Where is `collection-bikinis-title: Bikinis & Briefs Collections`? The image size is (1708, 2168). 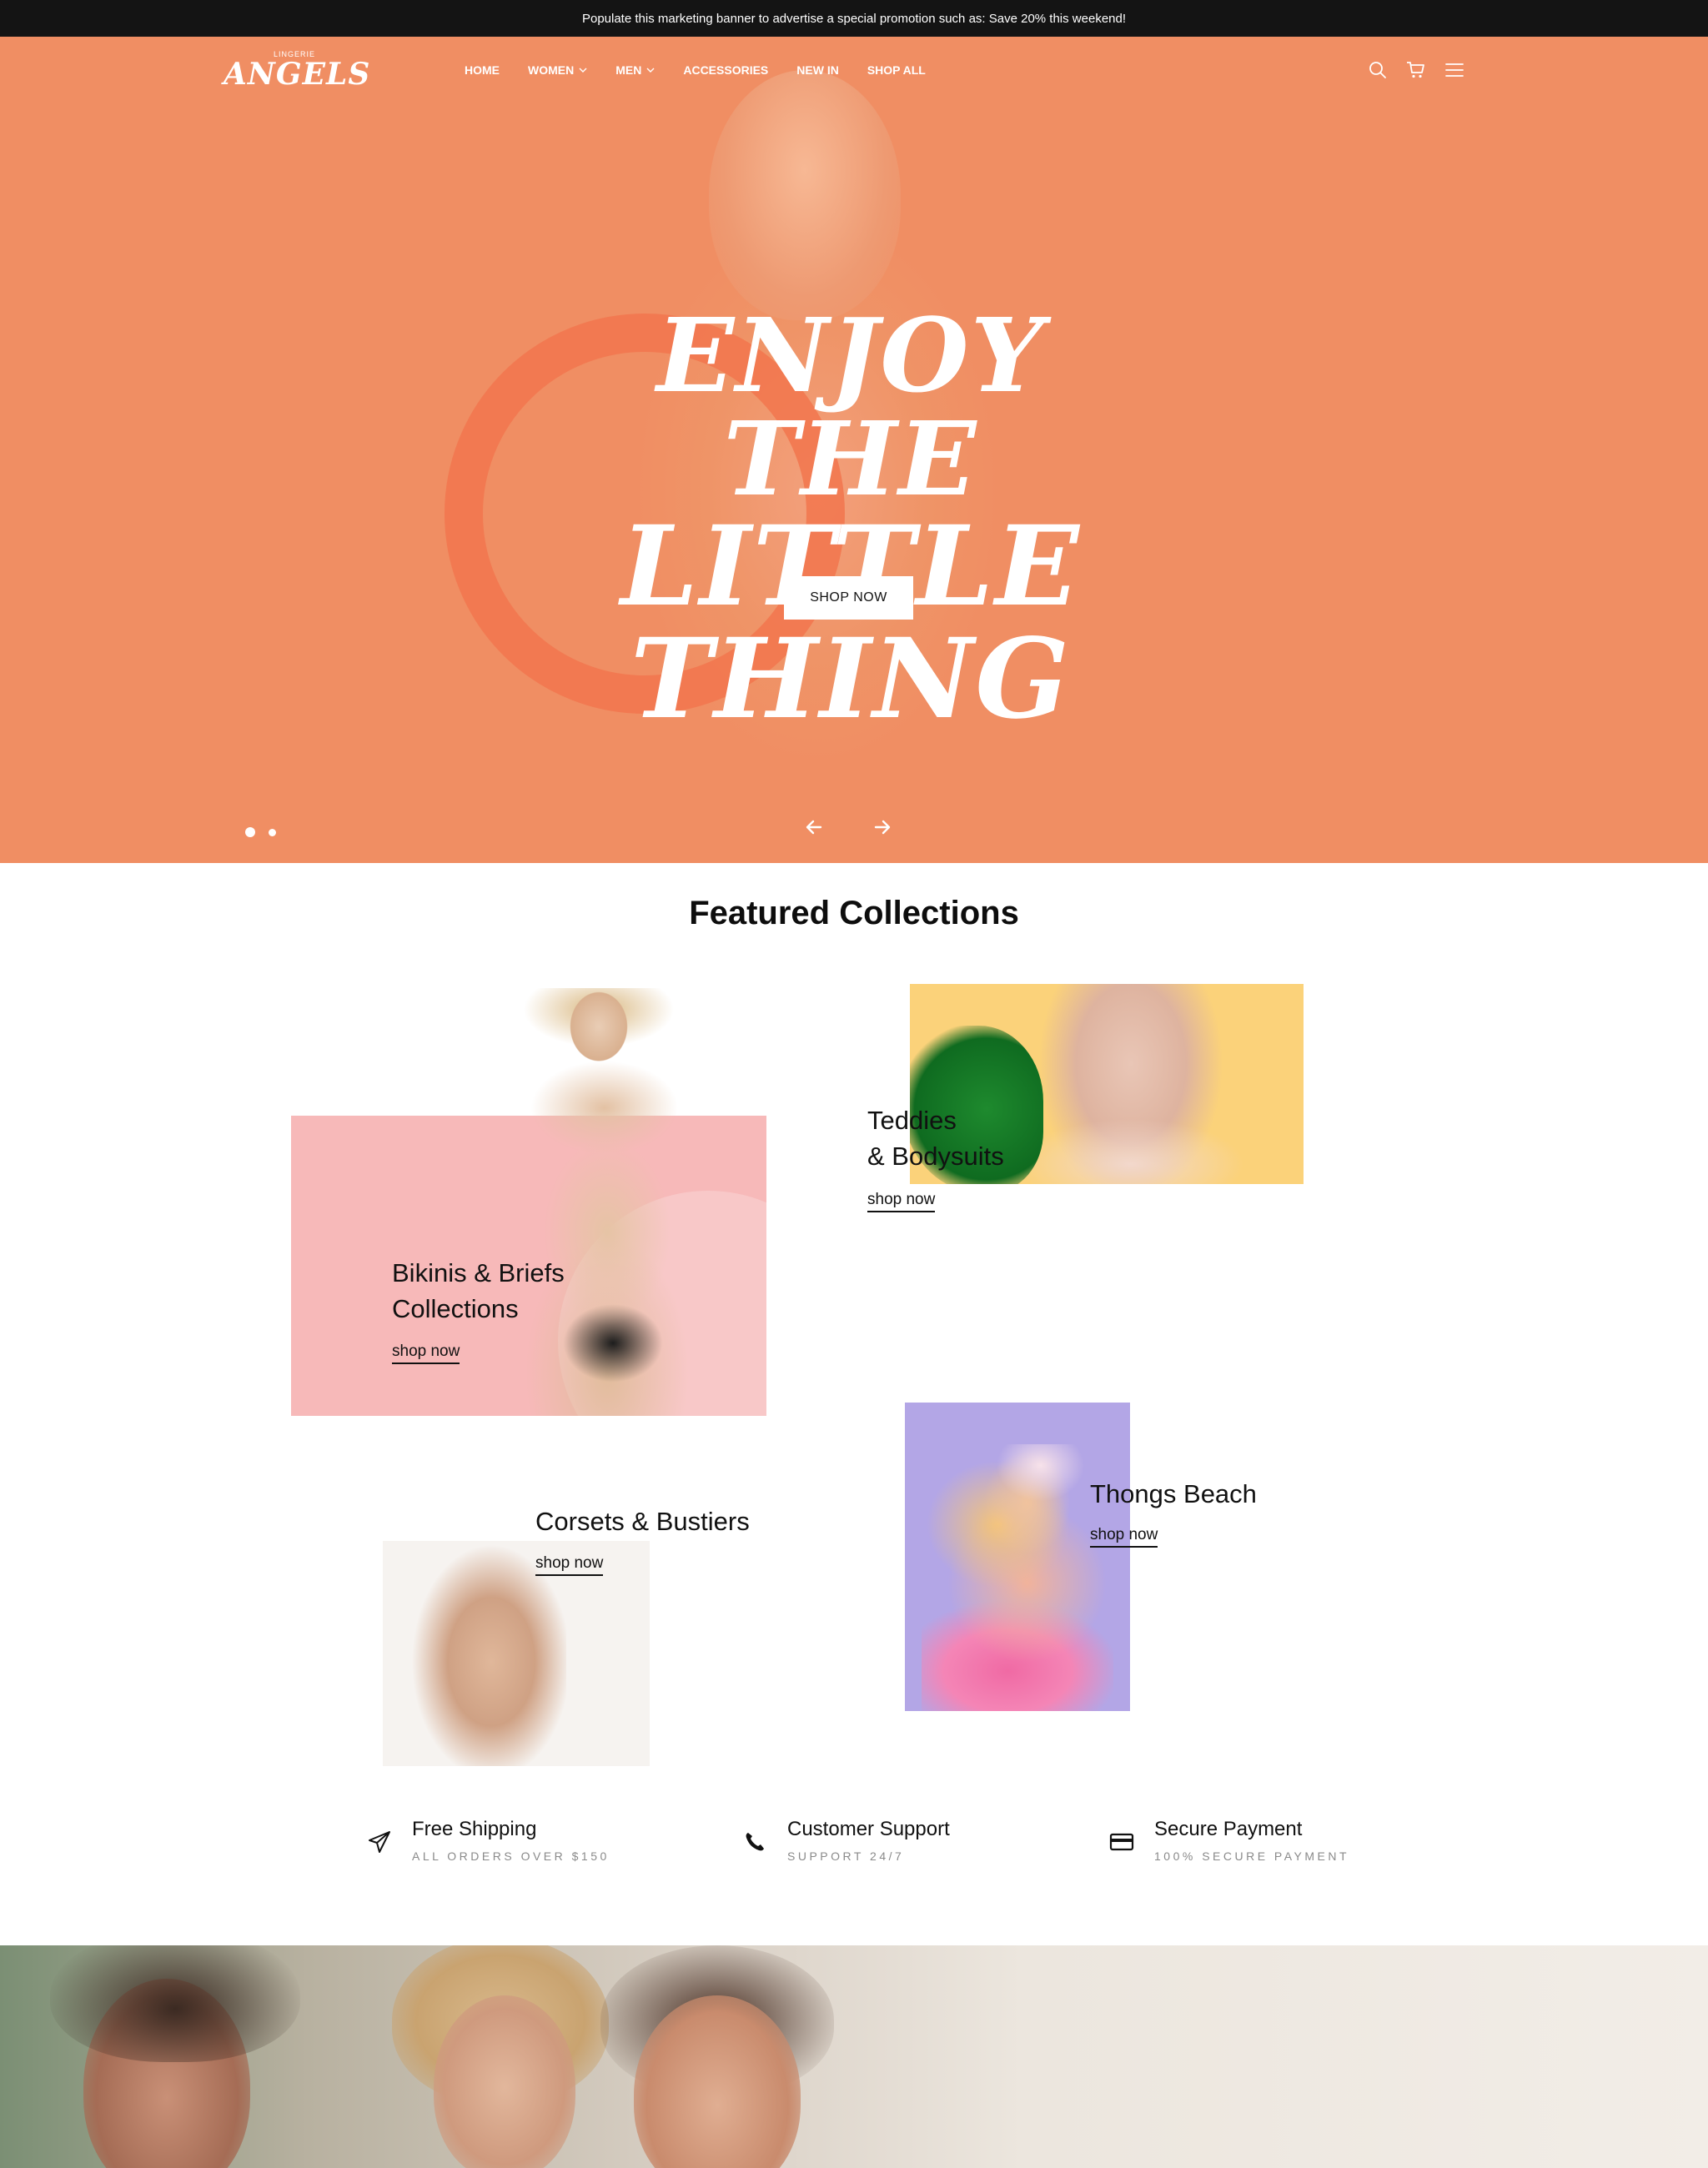
collection-bikinis-title: Bikinis & Briefs Collections is located at coordinates (478, 1291).